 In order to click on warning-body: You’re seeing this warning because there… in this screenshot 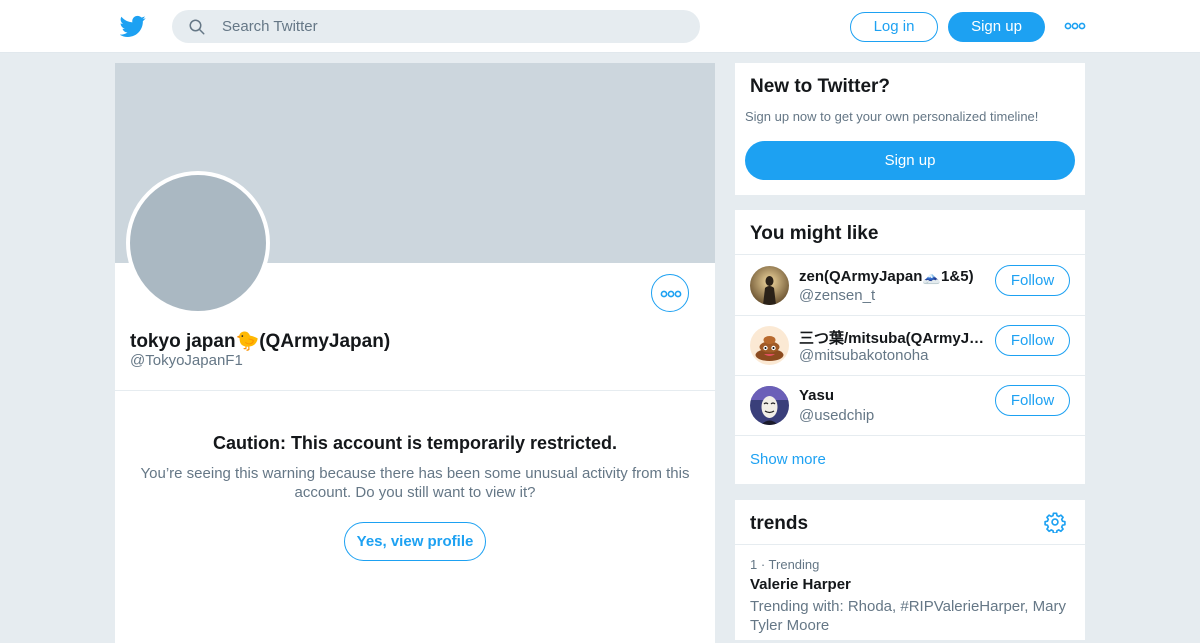, I will do `click(415, 483)`.